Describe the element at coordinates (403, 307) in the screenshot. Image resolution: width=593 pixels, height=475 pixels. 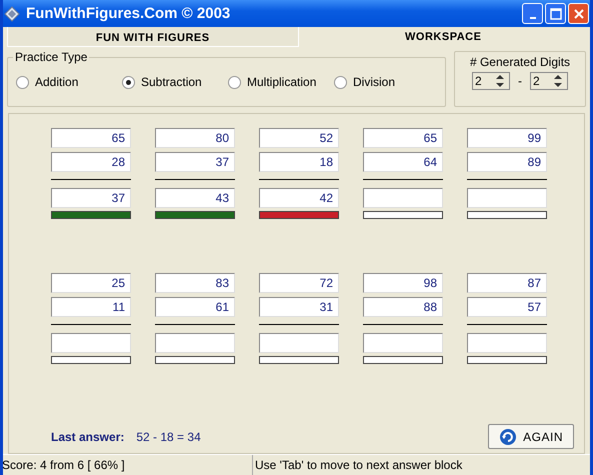
I see `number-field: 88` at that location.